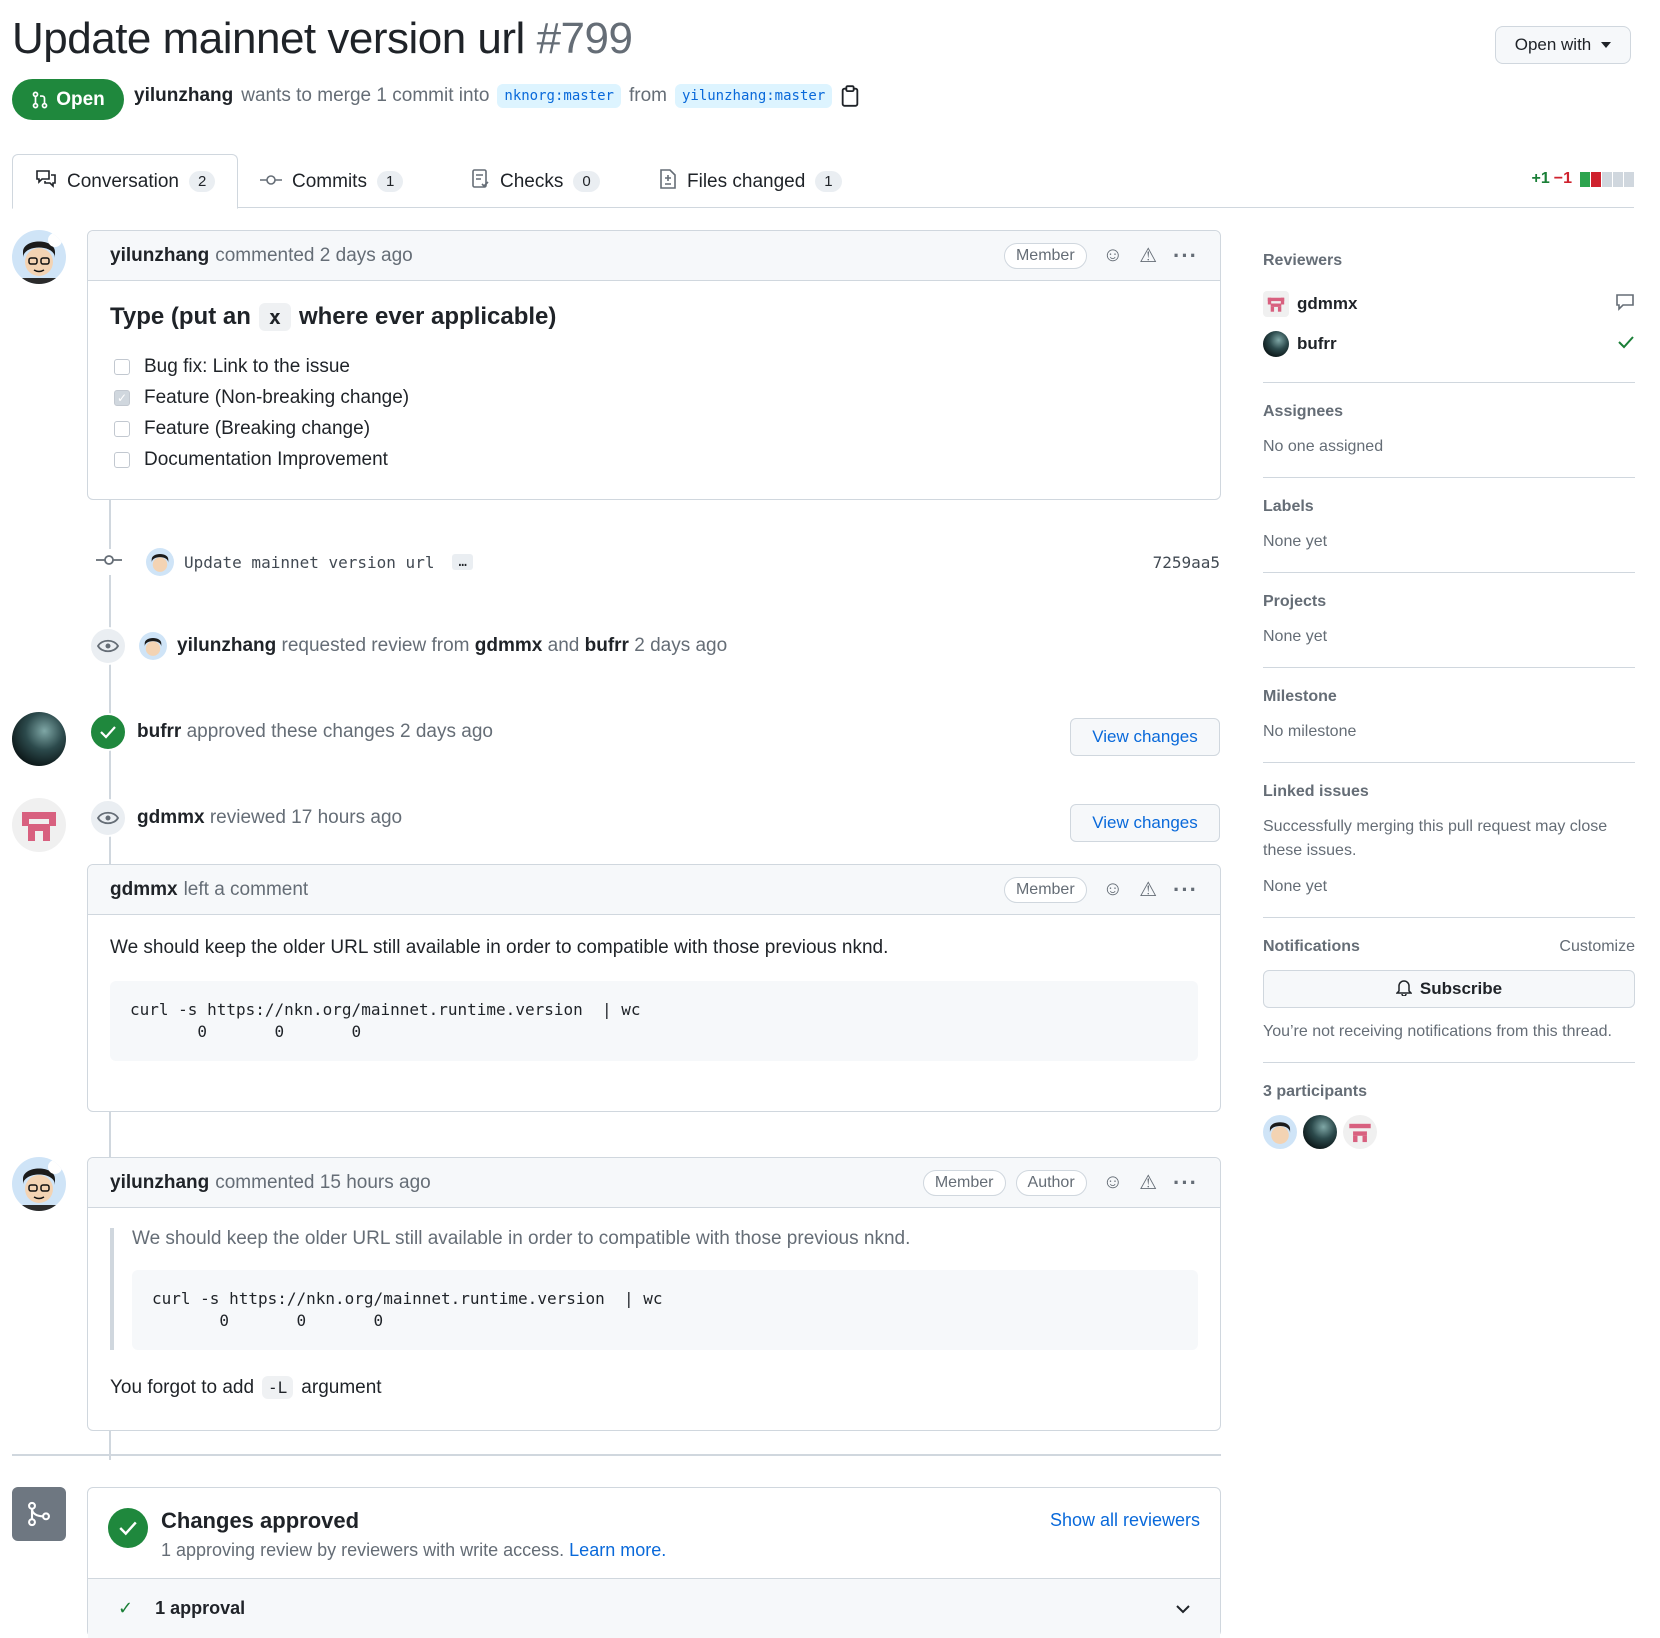  Describe the element at coordinates (536, 181) in the screenshot. I see `tab-checks: Checks 0` at that location.